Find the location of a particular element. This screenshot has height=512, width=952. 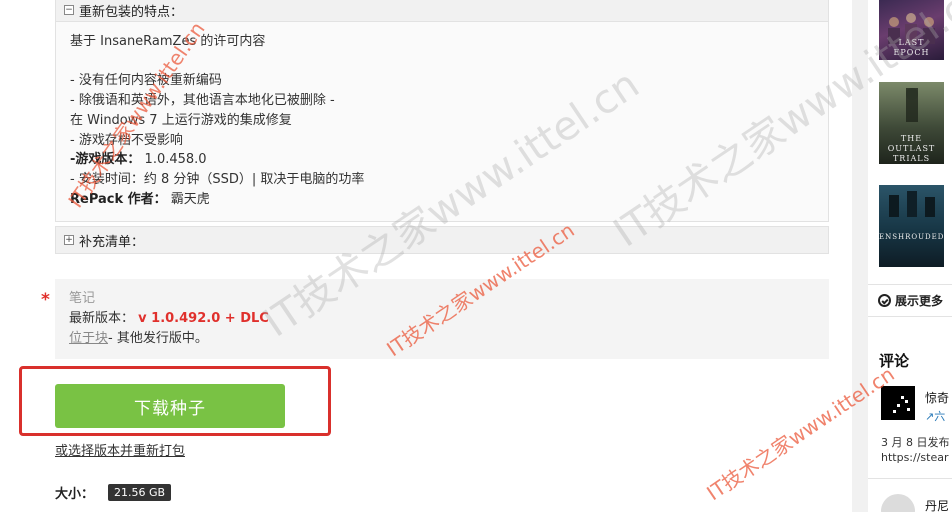

show-more-button: 展示更多 is located at coordinates (910, 300).